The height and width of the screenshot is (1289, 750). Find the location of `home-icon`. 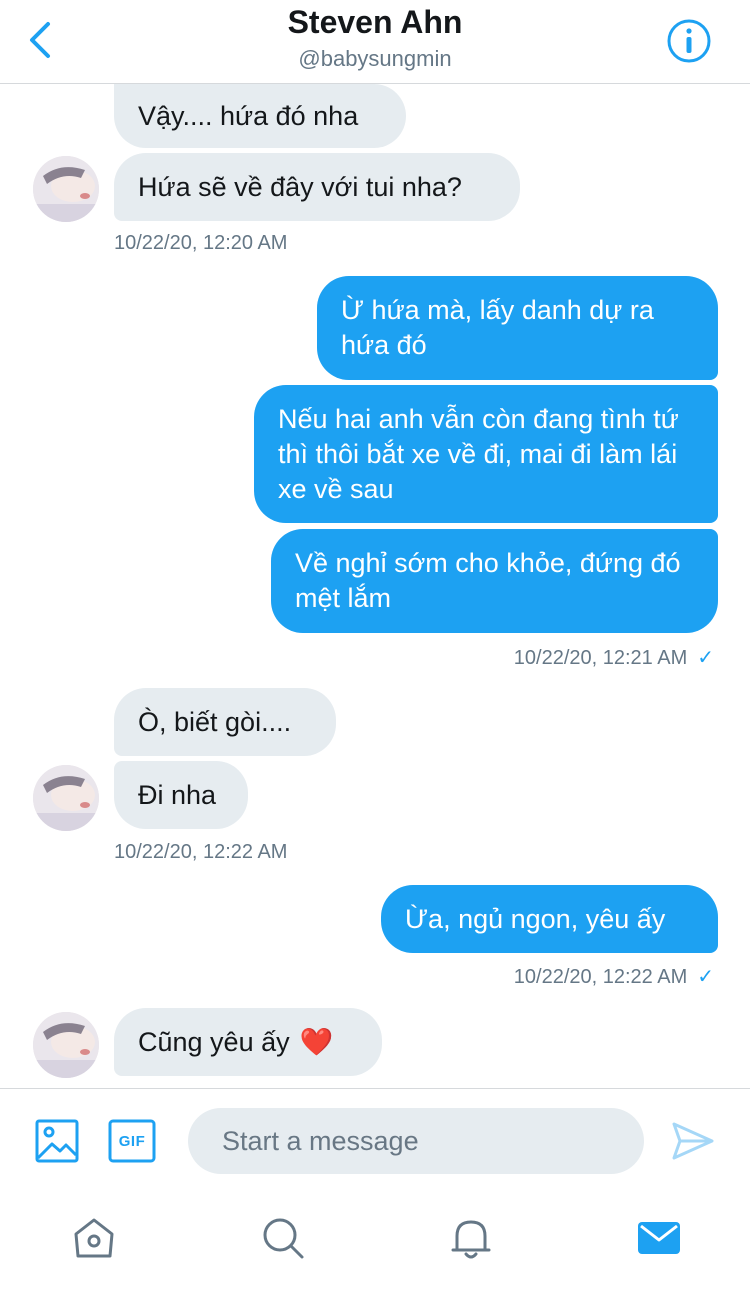

home-icon is located at coordinates (94, 1238).